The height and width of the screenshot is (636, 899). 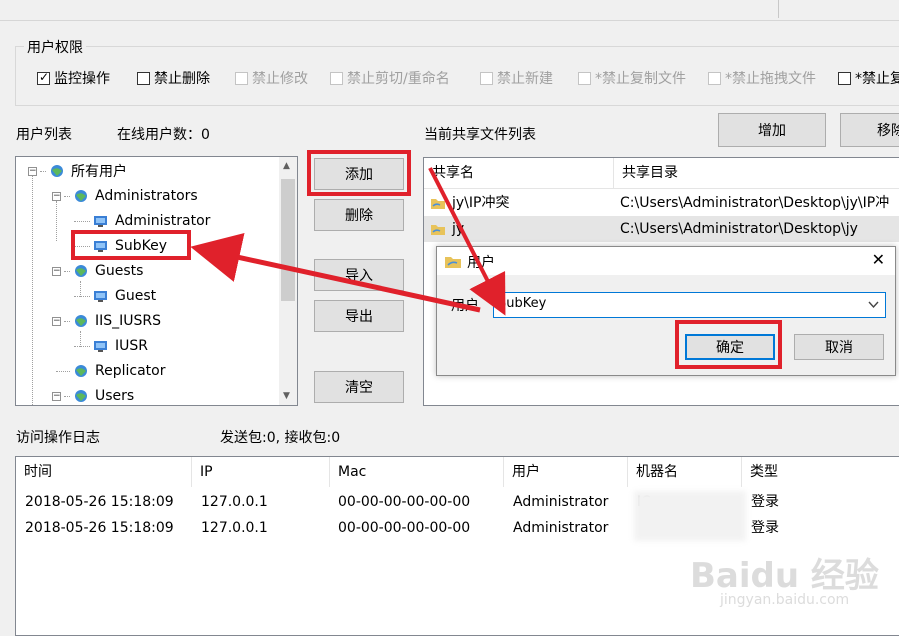 I want to click on baidu-watermark: Baidu 经验, so click(x=784, y=576).